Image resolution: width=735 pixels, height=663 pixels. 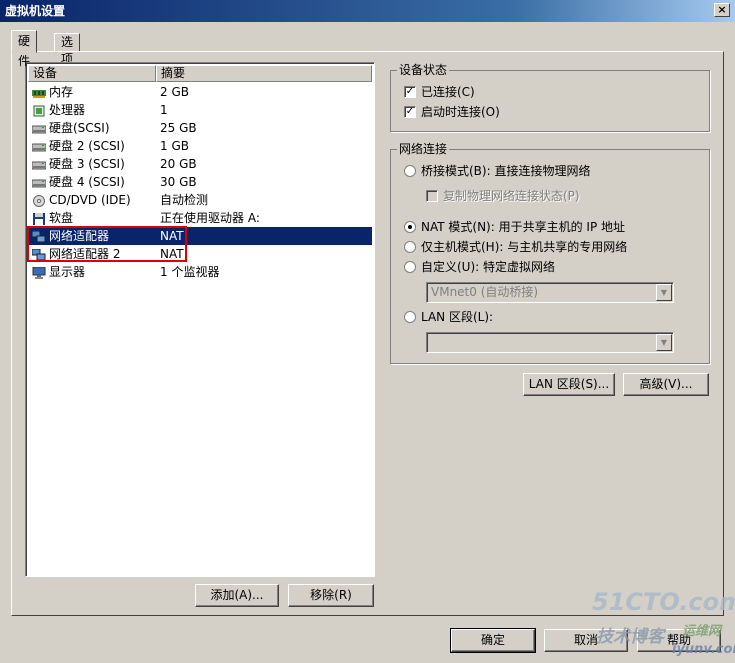 I want to click on tab-hardware: 硬件, so click(x=24, y=49).